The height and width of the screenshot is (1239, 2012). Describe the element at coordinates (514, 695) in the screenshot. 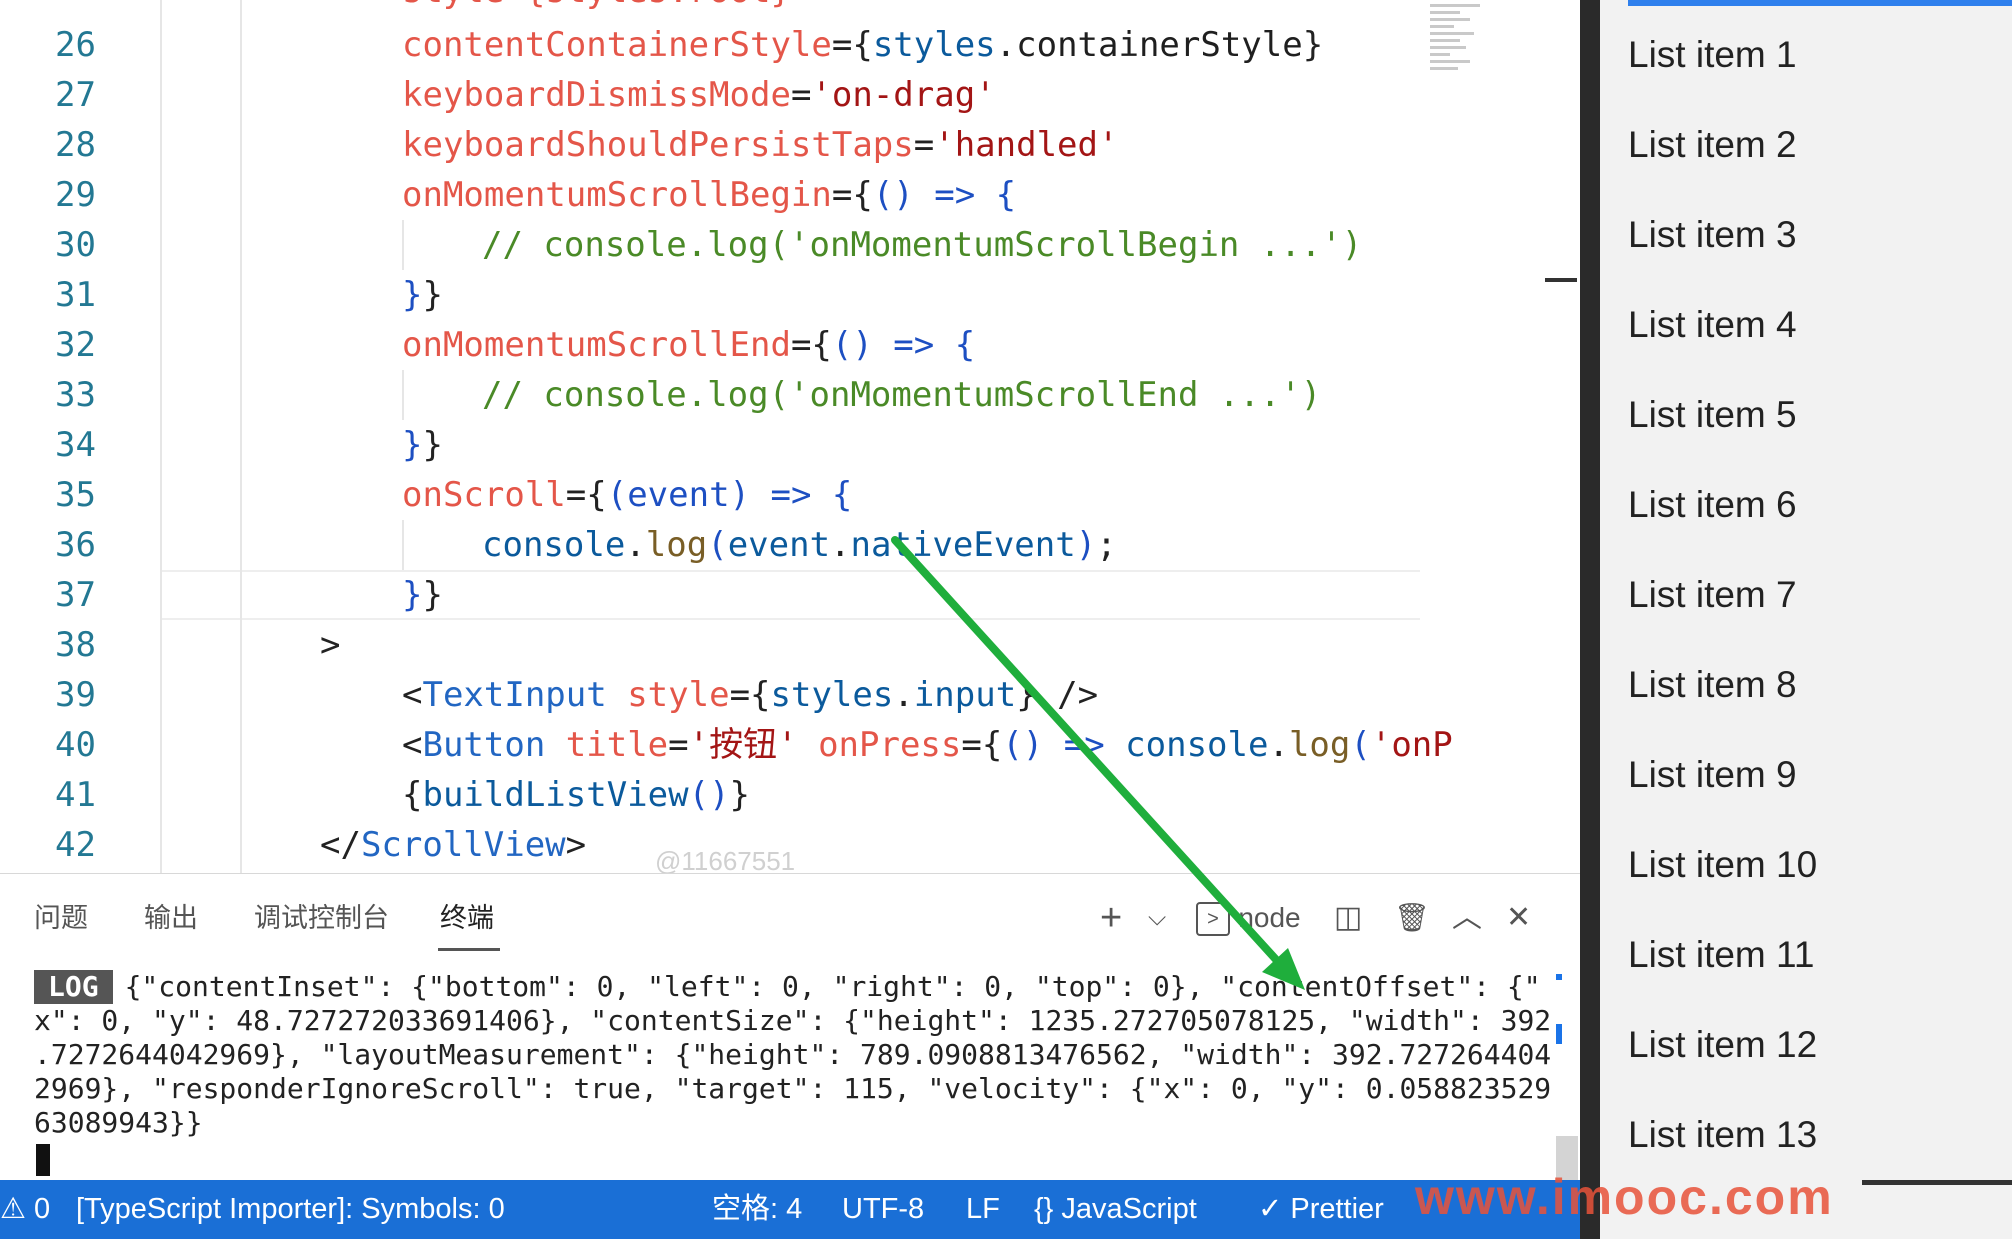

I see `code-token: TextInput` at that location.